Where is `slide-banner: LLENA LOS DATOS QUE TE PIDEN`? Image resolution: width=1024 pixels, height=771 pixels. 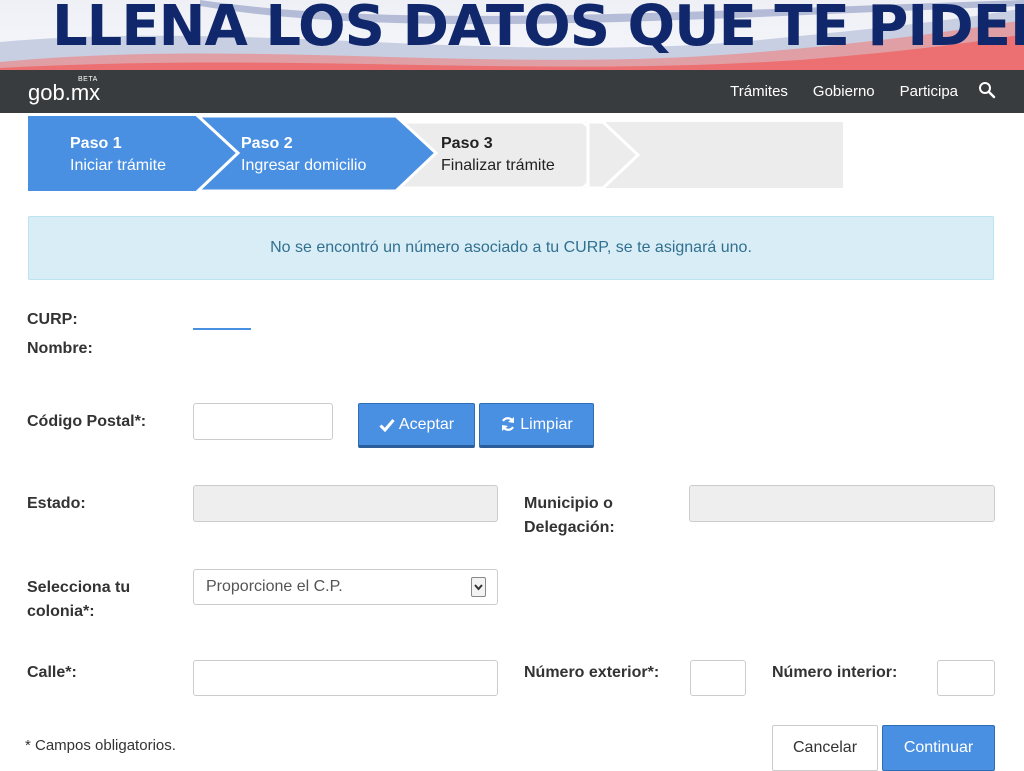 slide-banner: LLENA LOS DATOS QUE TE PIDEN is located at coordinates (512, 35).